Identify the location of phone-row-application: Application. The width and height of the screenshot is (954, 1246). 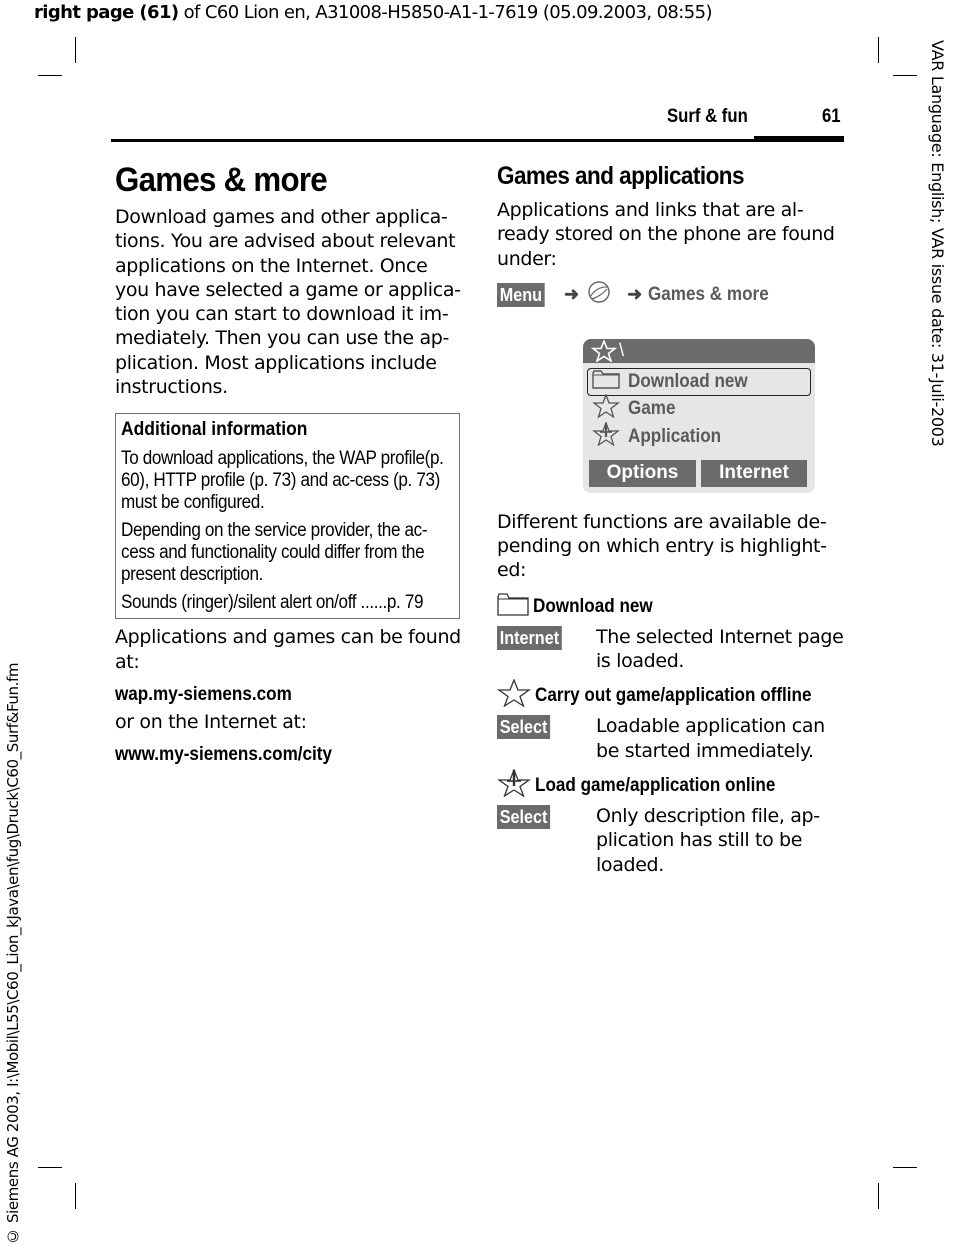
(698, 436).